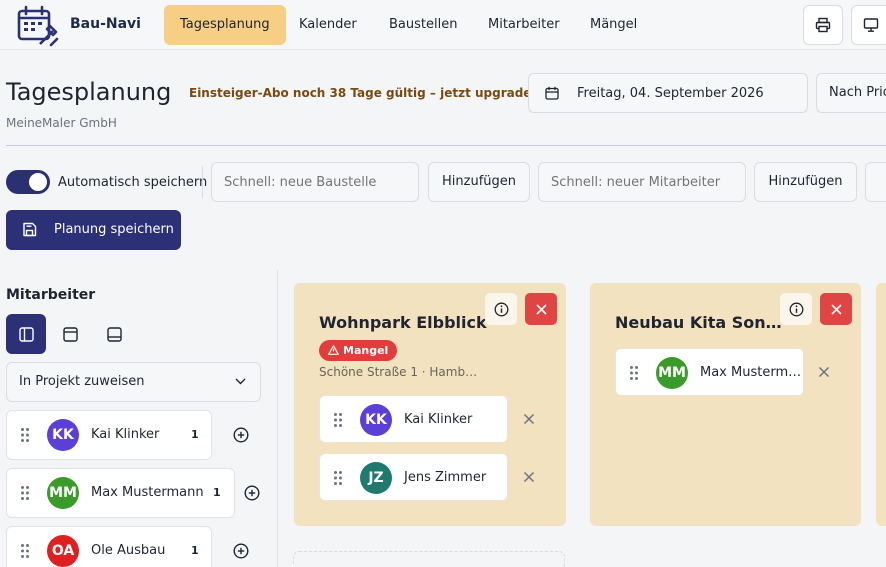  I want to click on save-plan-label: Planung speichern, so click(114, 229).